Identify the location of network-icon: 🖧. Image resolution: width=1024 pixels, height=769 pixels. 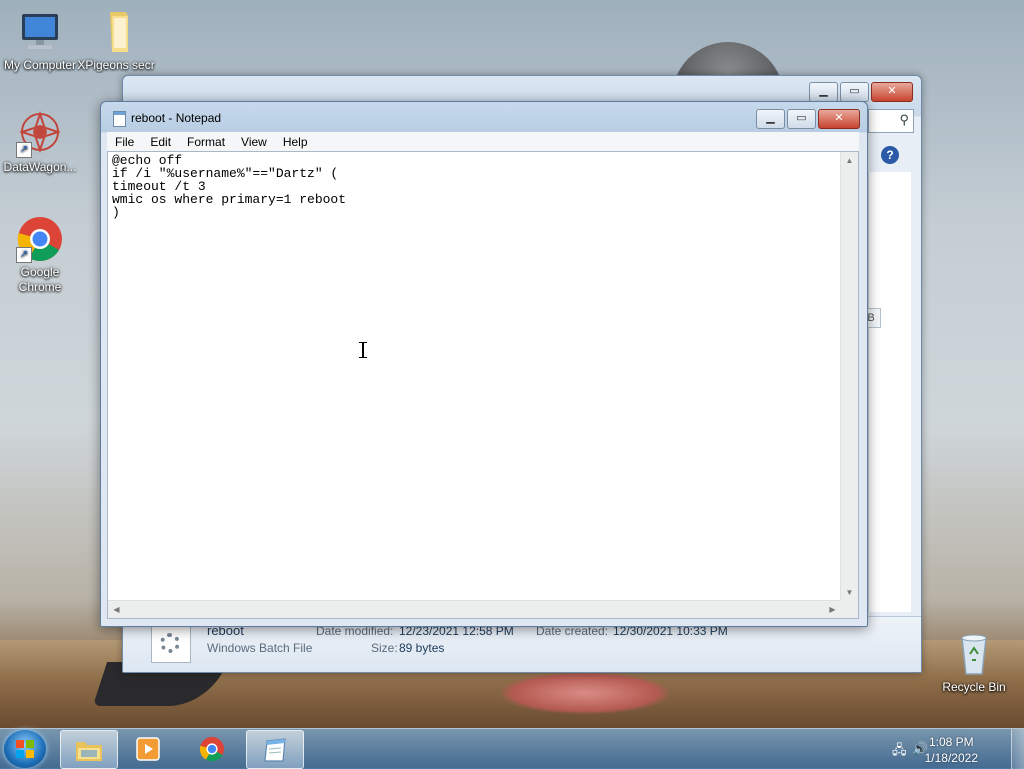
(900, 749).